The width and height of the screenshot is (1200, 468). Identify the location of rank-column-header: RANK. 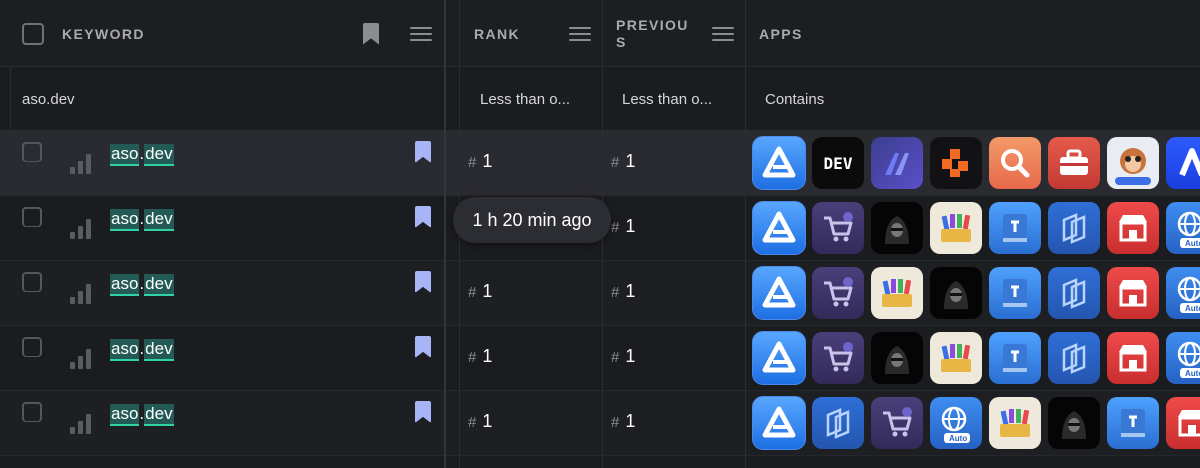
(497, 33).